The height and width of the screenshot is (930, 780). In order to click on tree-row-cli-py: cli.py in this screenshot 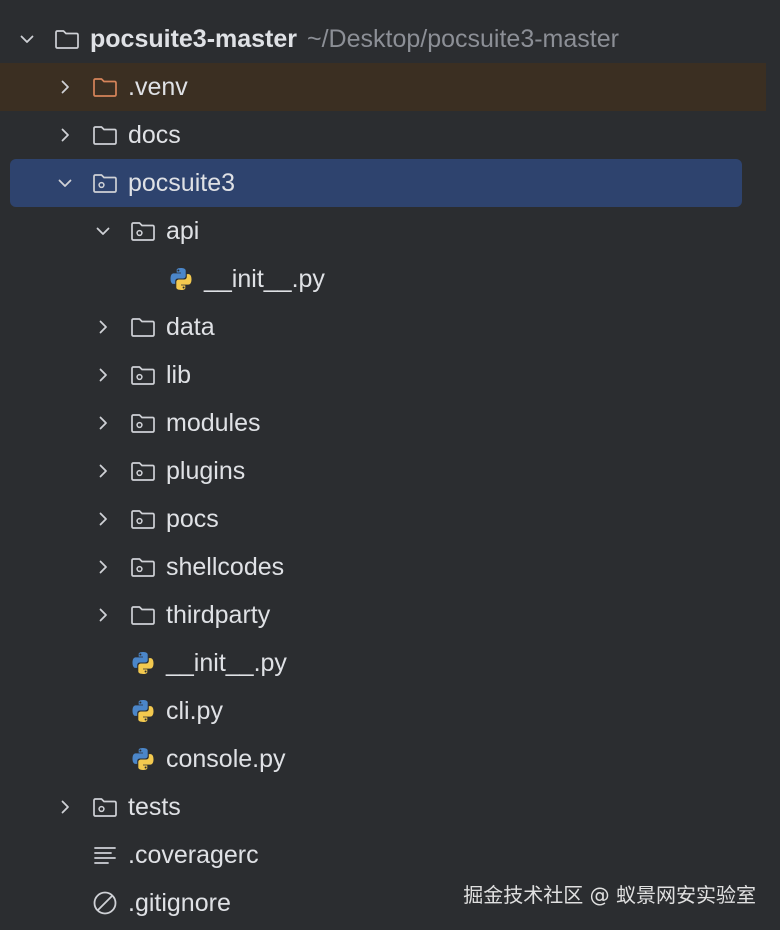, I will do `click(383, 711)`.